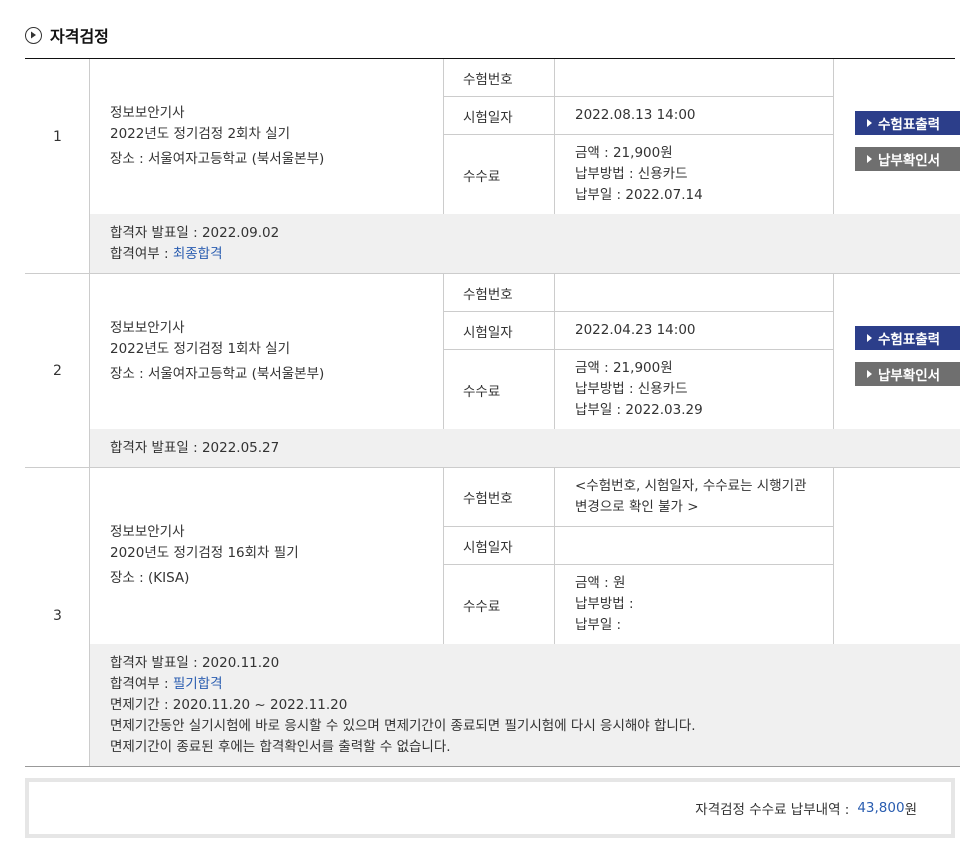  I want to click on exam-no-notice-line2: 변경으로 확인 불가 >, so click(637, 507).